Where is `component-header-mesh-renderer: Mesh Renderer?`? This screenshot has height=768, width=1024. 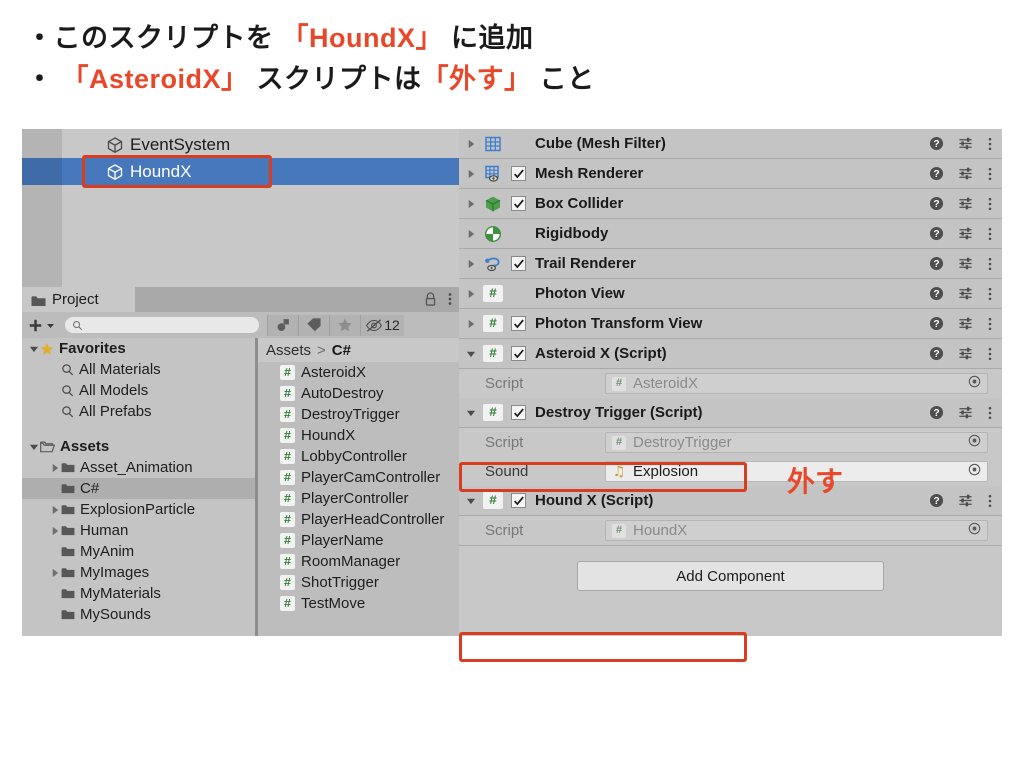
component-header-mesh-renderer: Mesh Renderer? is located at coordinates (730, 174).